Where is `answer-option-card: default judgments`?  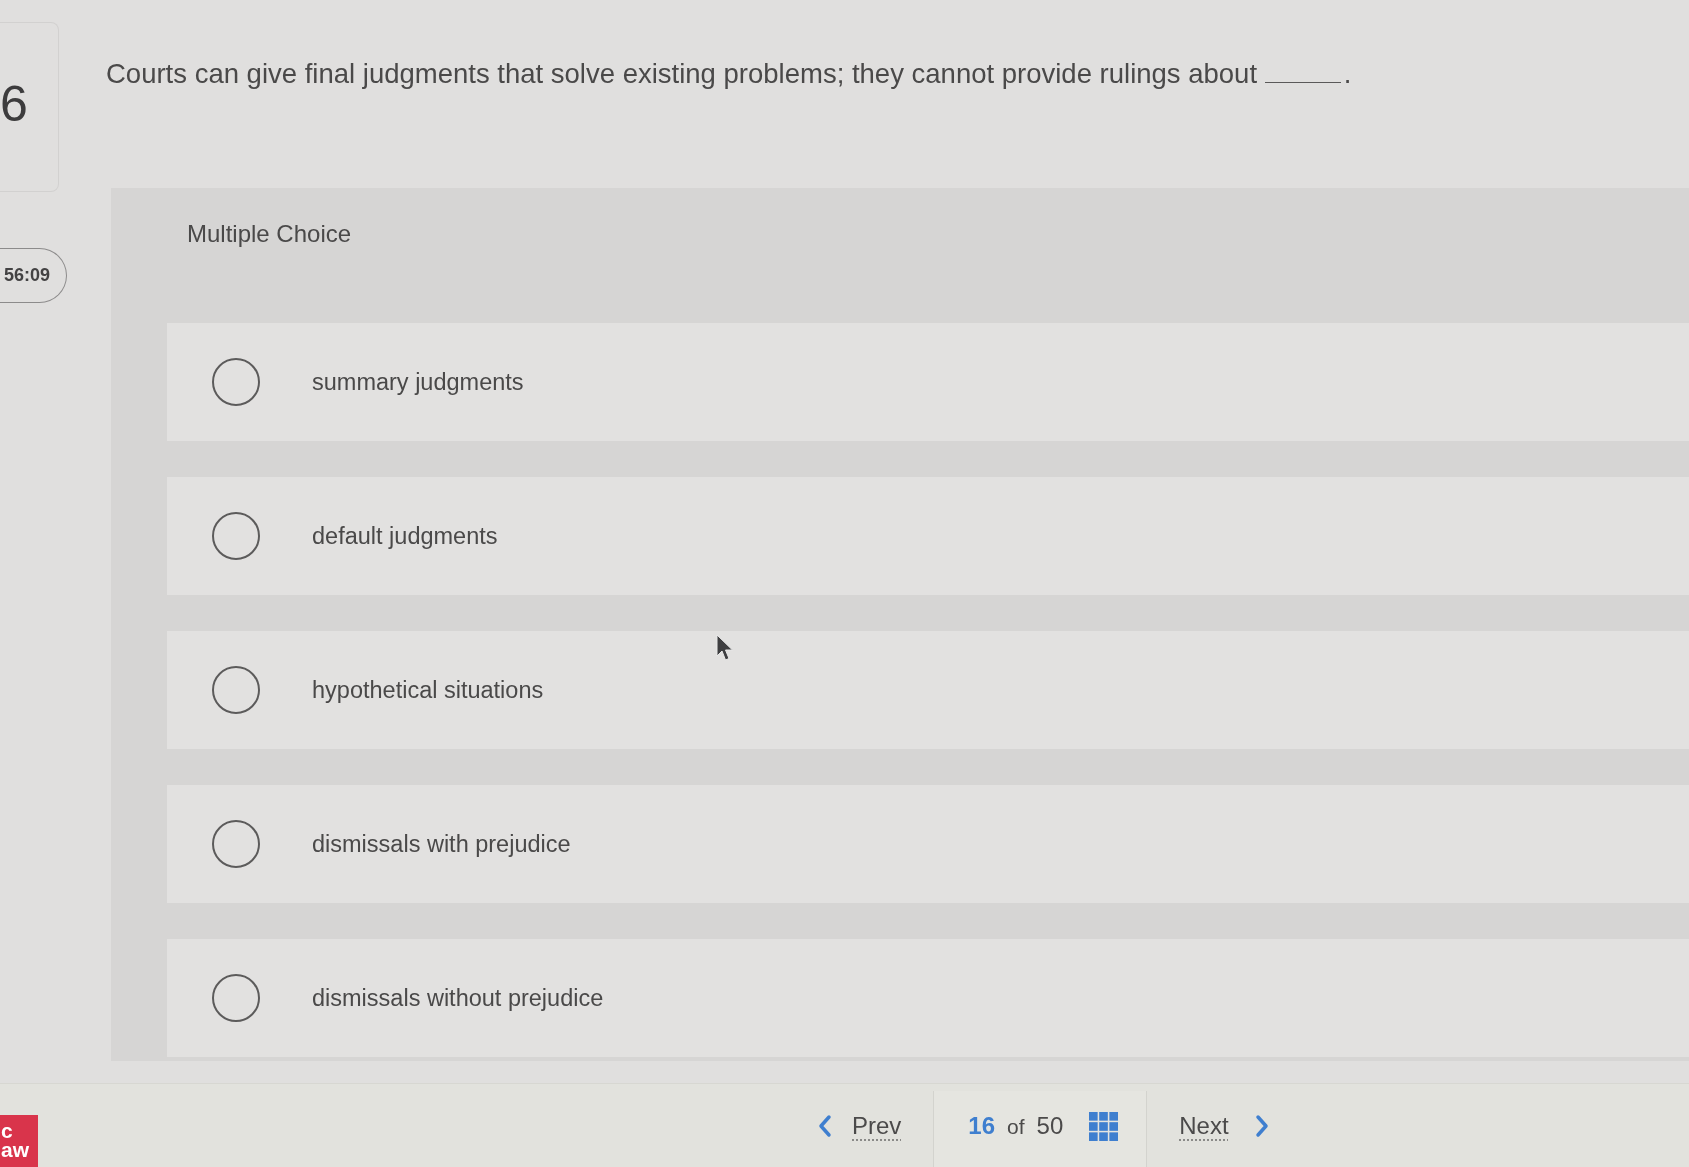 answer-option-card: default judgments is located at coordinates (928, 536).